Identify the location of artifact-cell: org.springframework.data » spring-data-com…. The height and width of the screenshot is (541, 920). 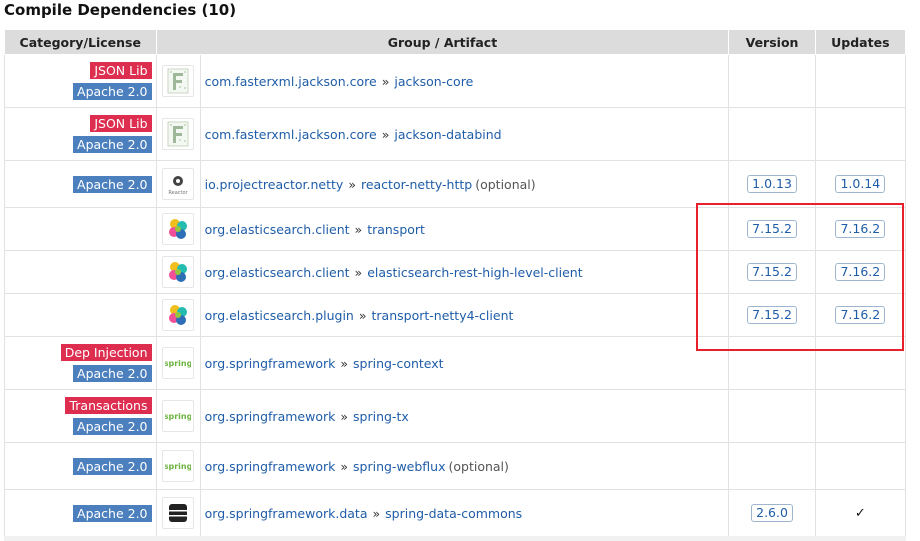
(464, 513).